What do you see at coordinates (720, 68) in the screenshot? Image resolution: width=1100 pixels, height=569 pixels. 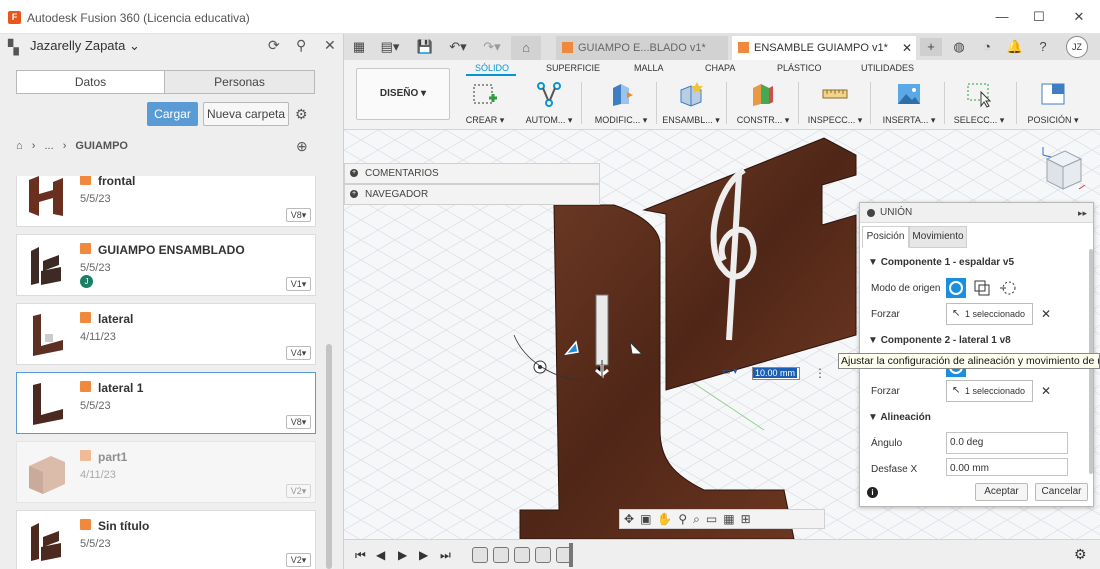 I see `tab-chapa: CHAPA` at bounding box center [720, 68].